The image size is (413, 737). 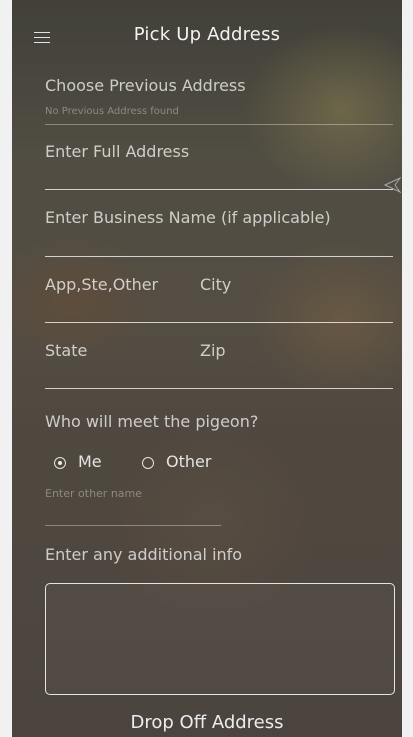 What do you see at coordinates (215, 284) in the screenshot?
I see `city-input: City` at bounding box center [215, 284].